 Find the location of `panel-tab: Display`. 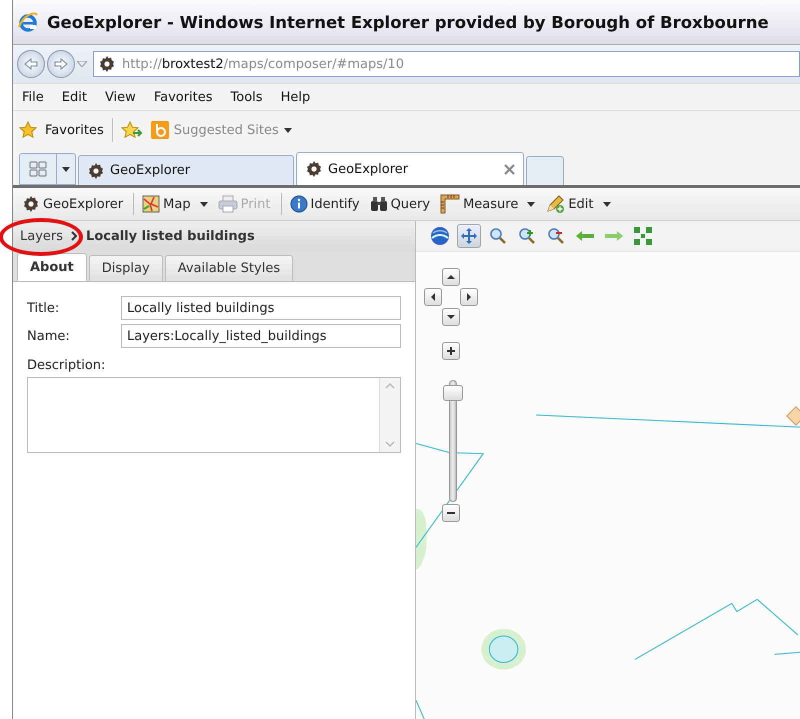

panel-tab: Display is located at coordinates (125, 268).